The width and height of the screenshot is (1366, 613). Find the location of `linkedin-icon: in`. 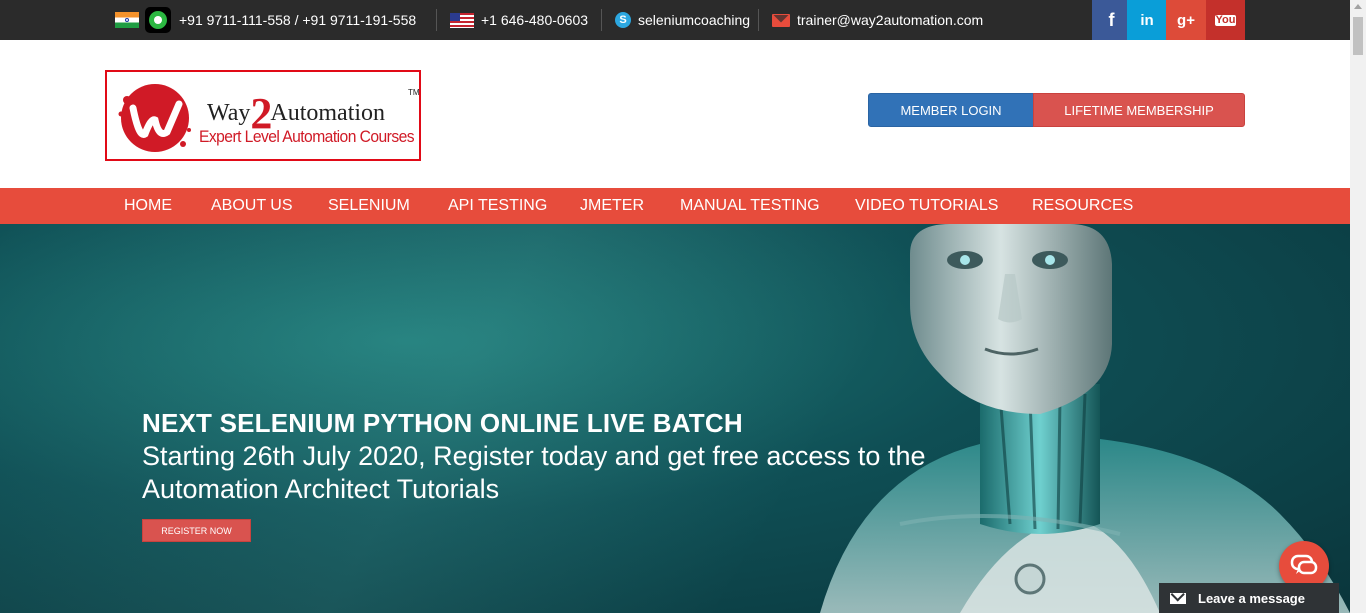

linkedin-icon: in is located at coordinates (1147, 20).